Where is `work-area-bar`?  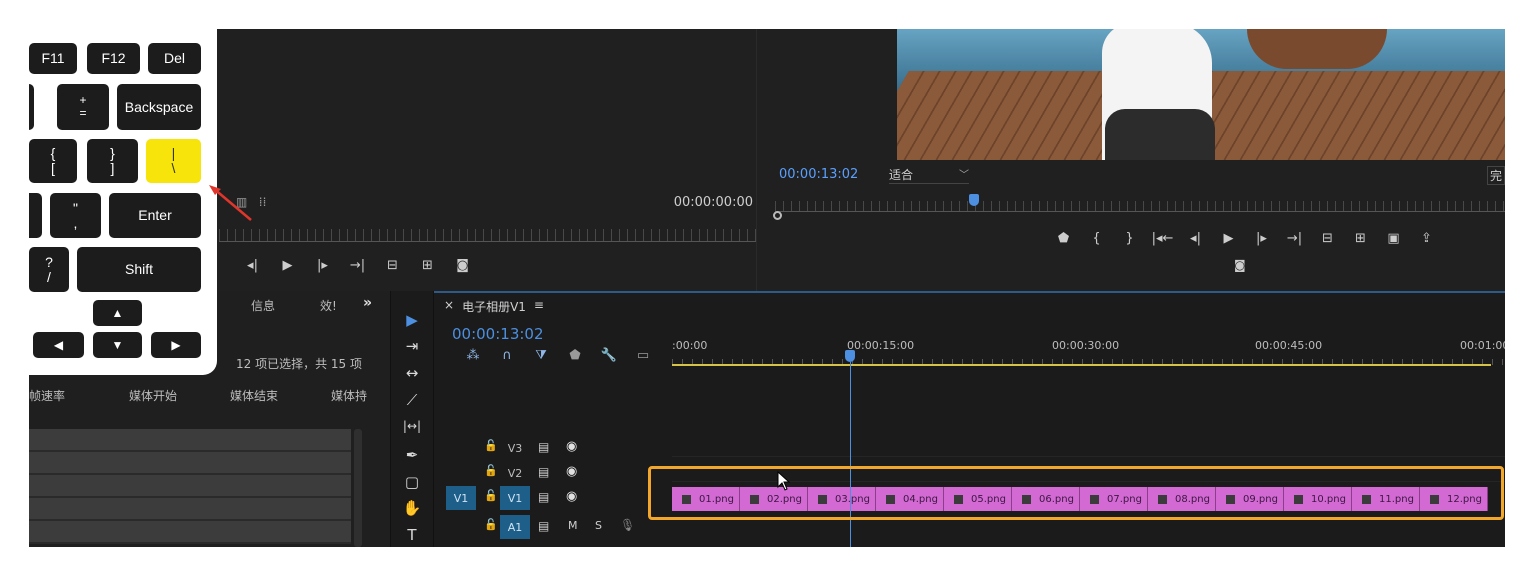 work-area-bar is located at coordinates (1081, 365).